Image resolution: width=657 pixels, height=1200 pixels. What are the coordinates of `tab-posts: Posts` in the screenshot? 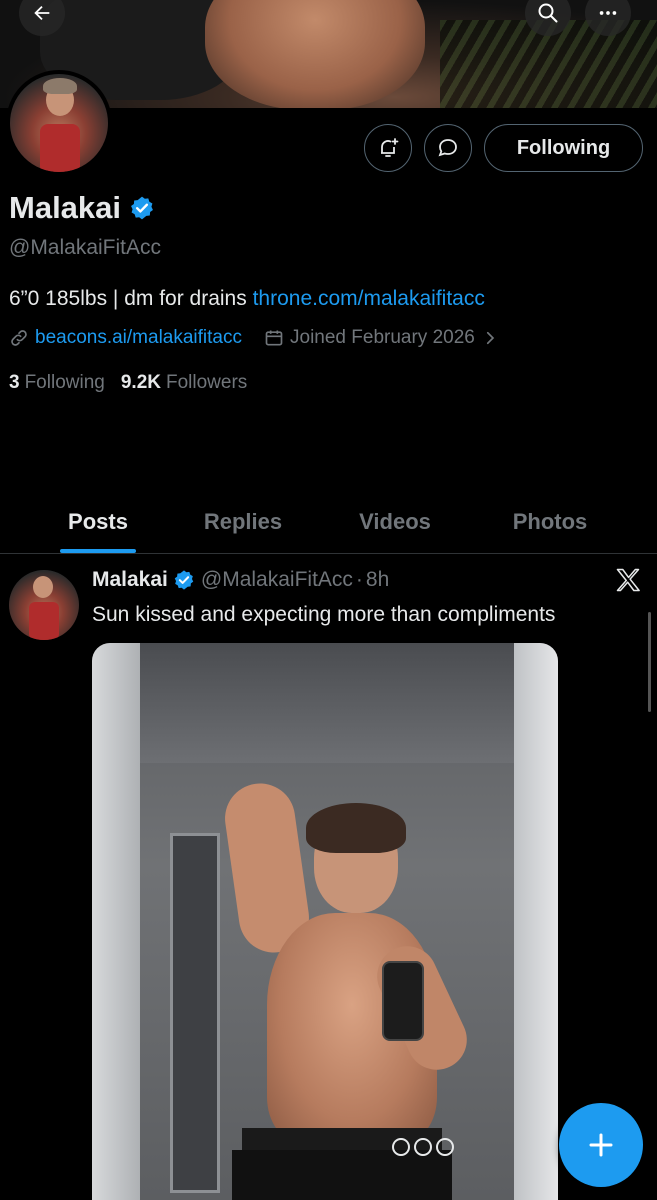 It's located at (98, 521).